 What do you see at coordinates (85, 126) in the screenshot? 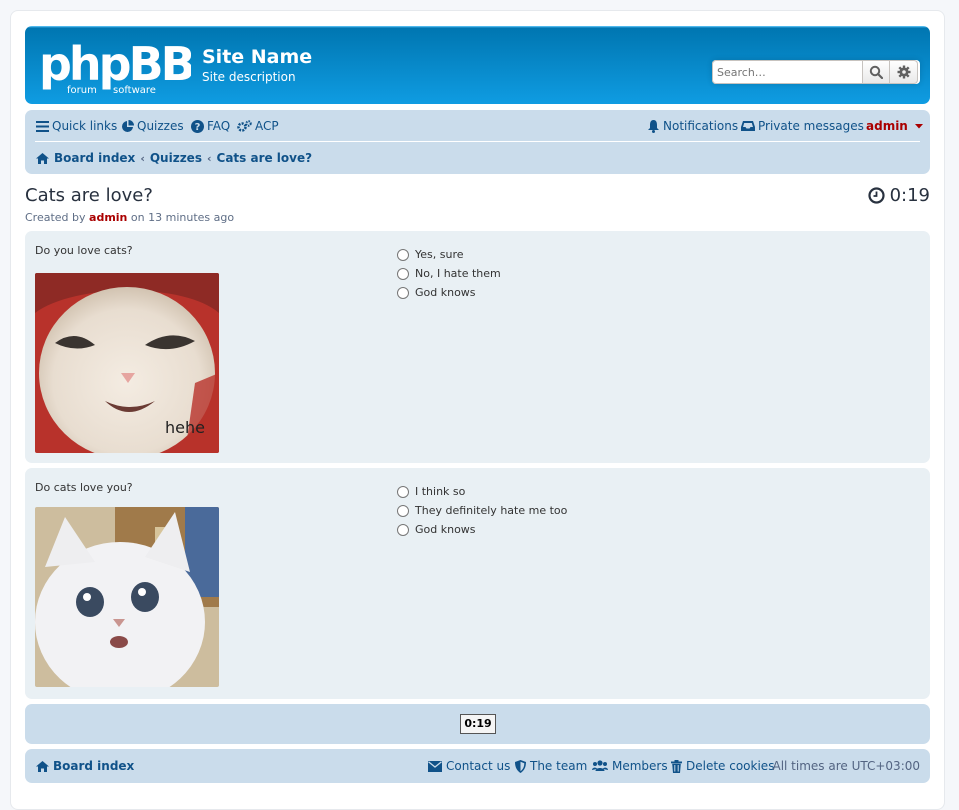
I see `quick-links-label: Quick links` at bounding box center [85, 126].